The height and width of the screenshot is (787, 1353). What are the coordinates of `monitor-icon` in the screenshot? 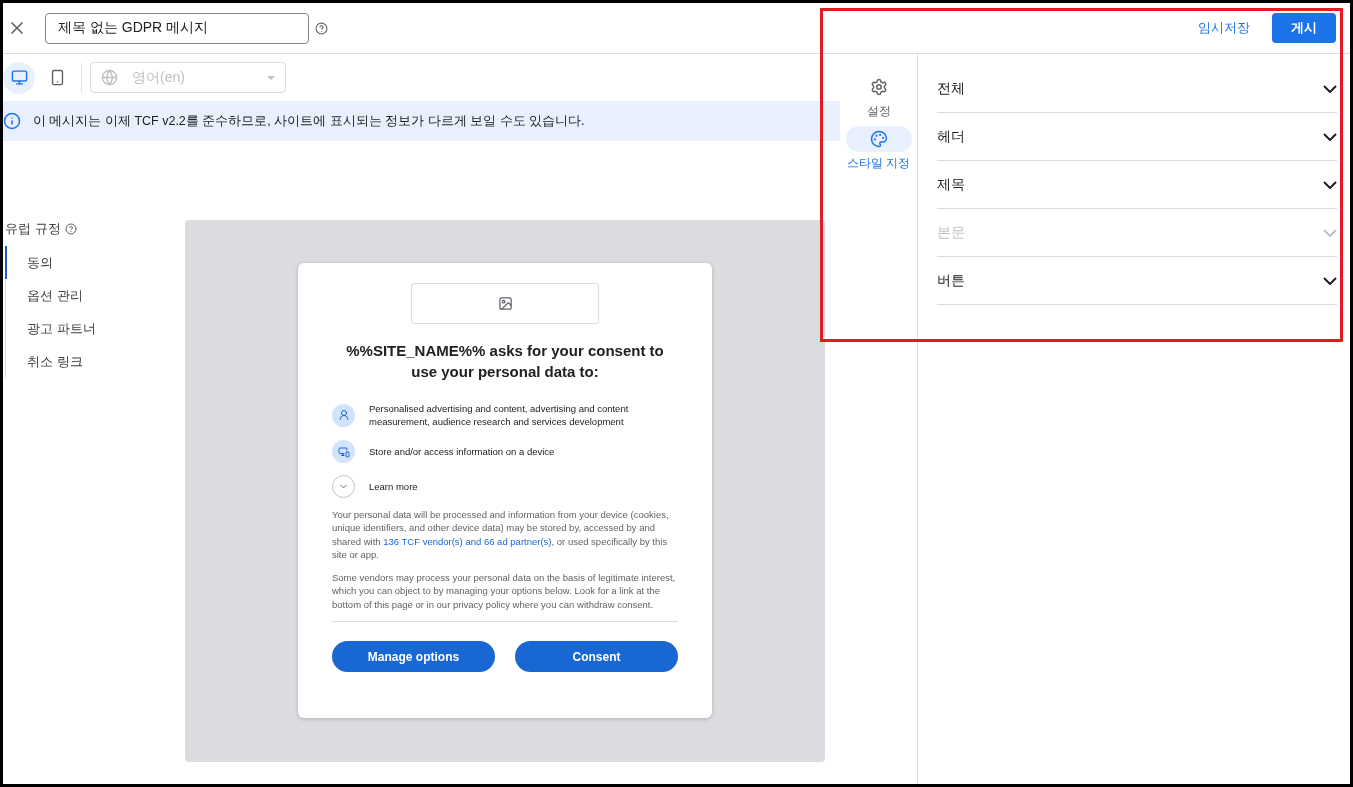 It's located at (19, 77).